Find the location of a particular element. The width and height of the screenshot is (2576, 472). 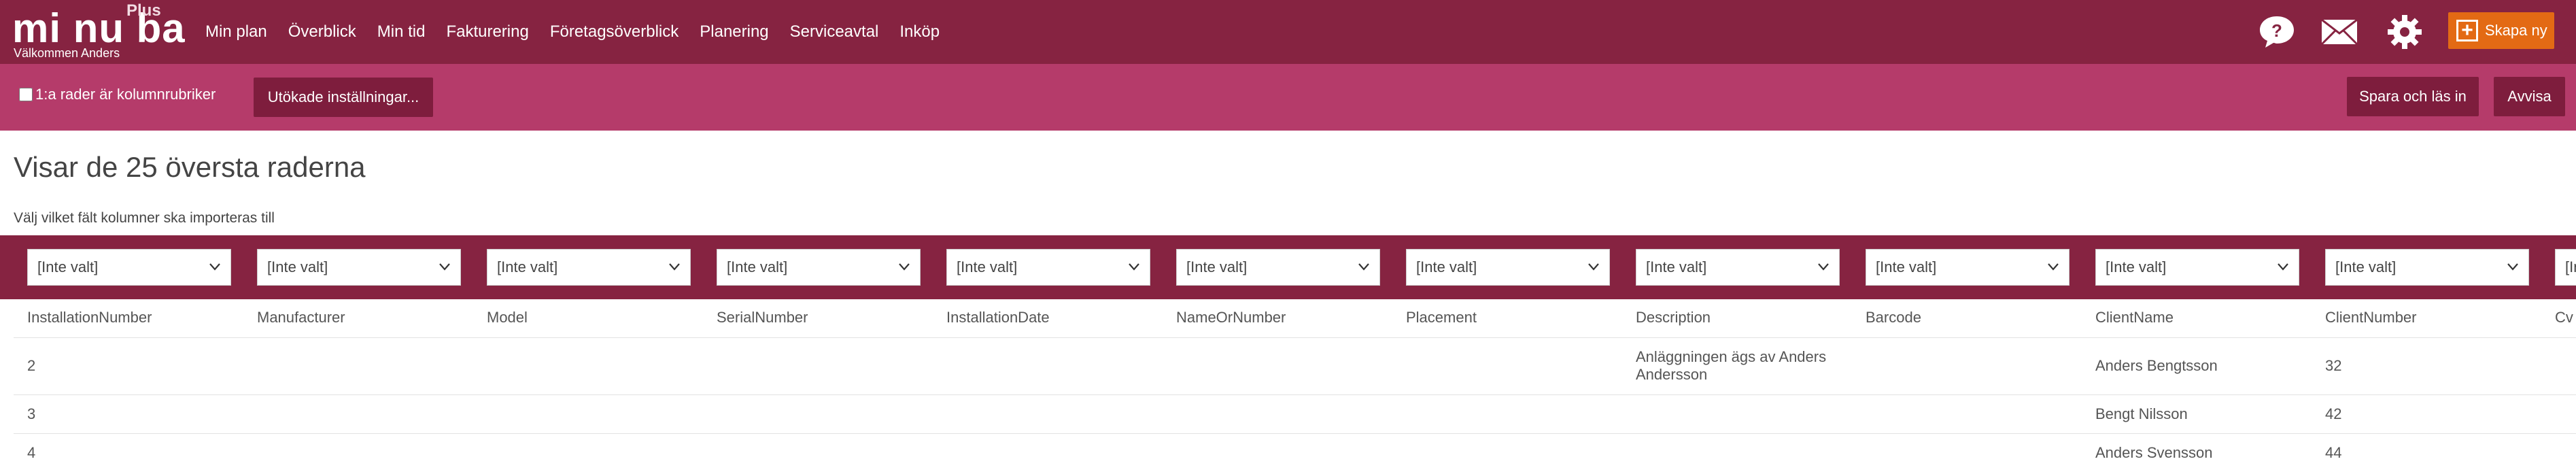

header-row-checkbox-label: 1:a rader är kolumnrubriker is located at coordinates (125, 94).